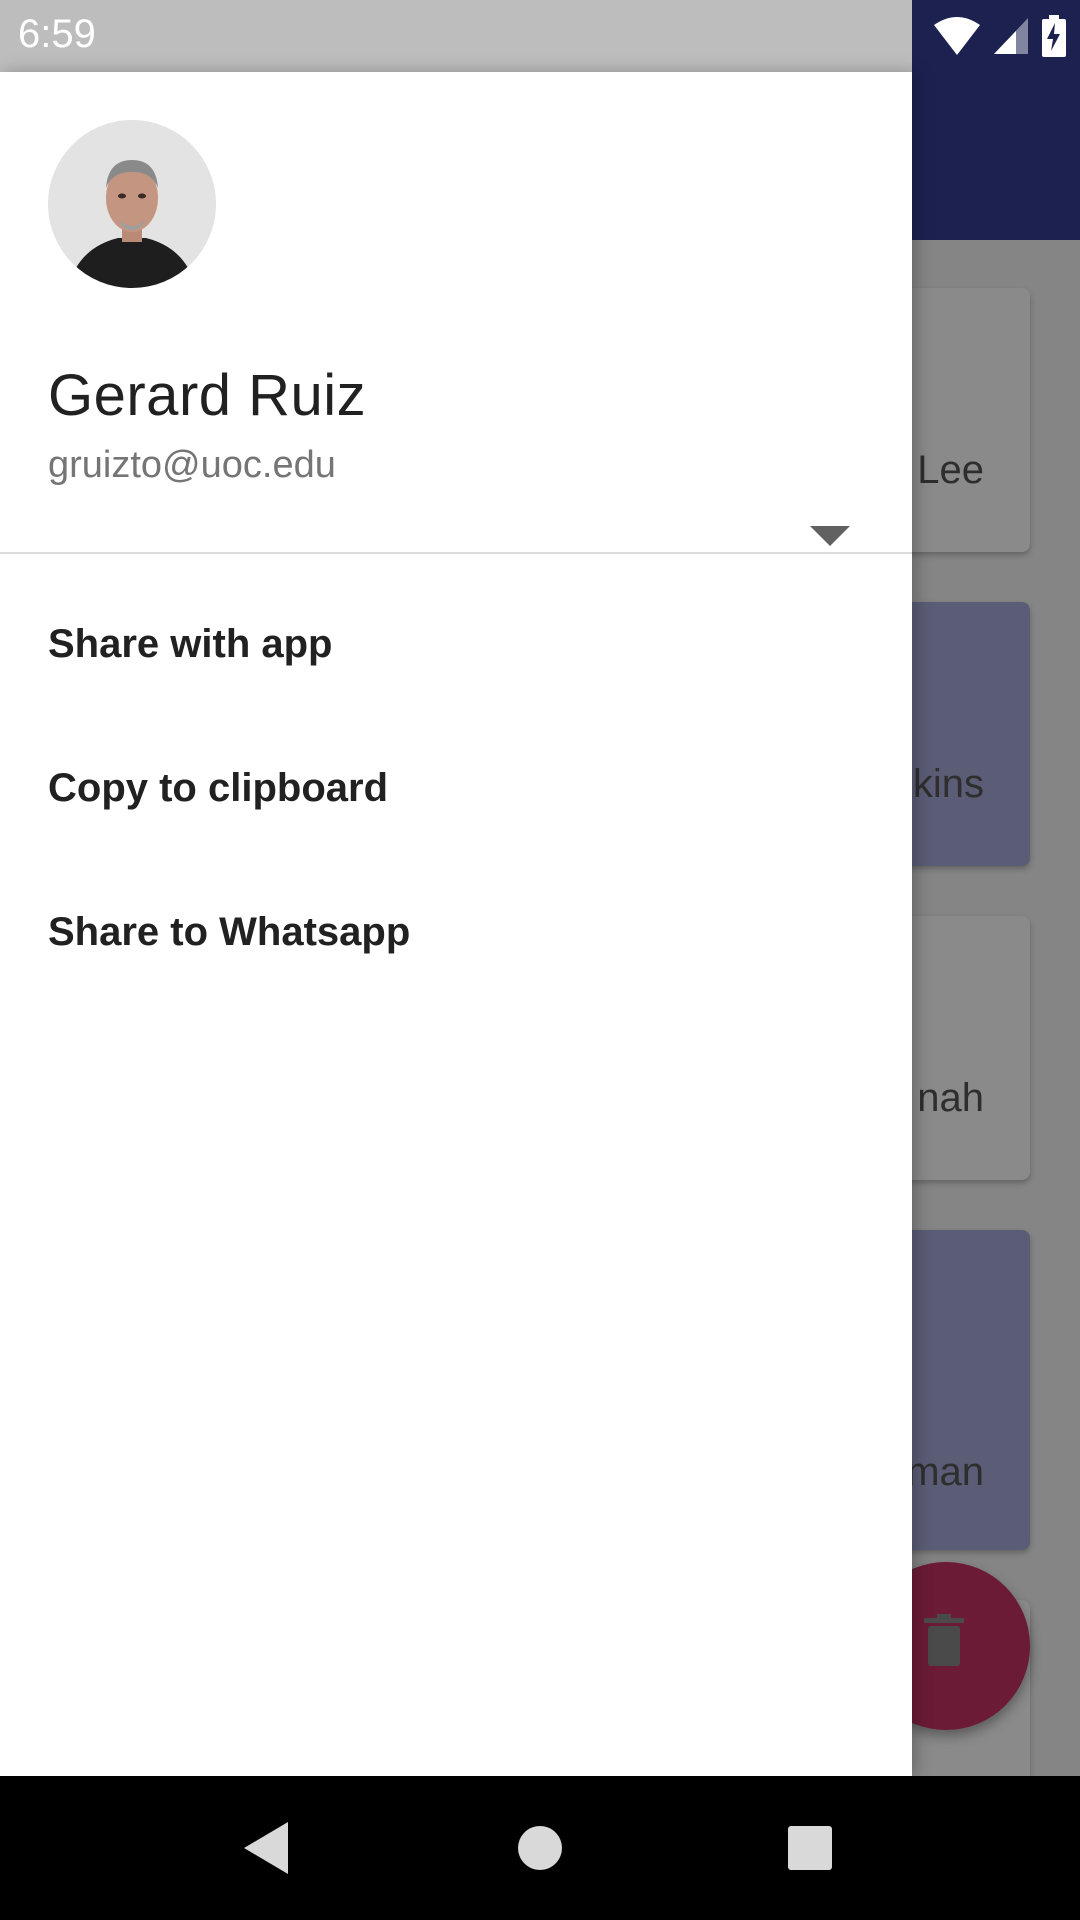 This screenshot has width=1080, height=1920. I want to click on status-icons, so click(1000, 36).